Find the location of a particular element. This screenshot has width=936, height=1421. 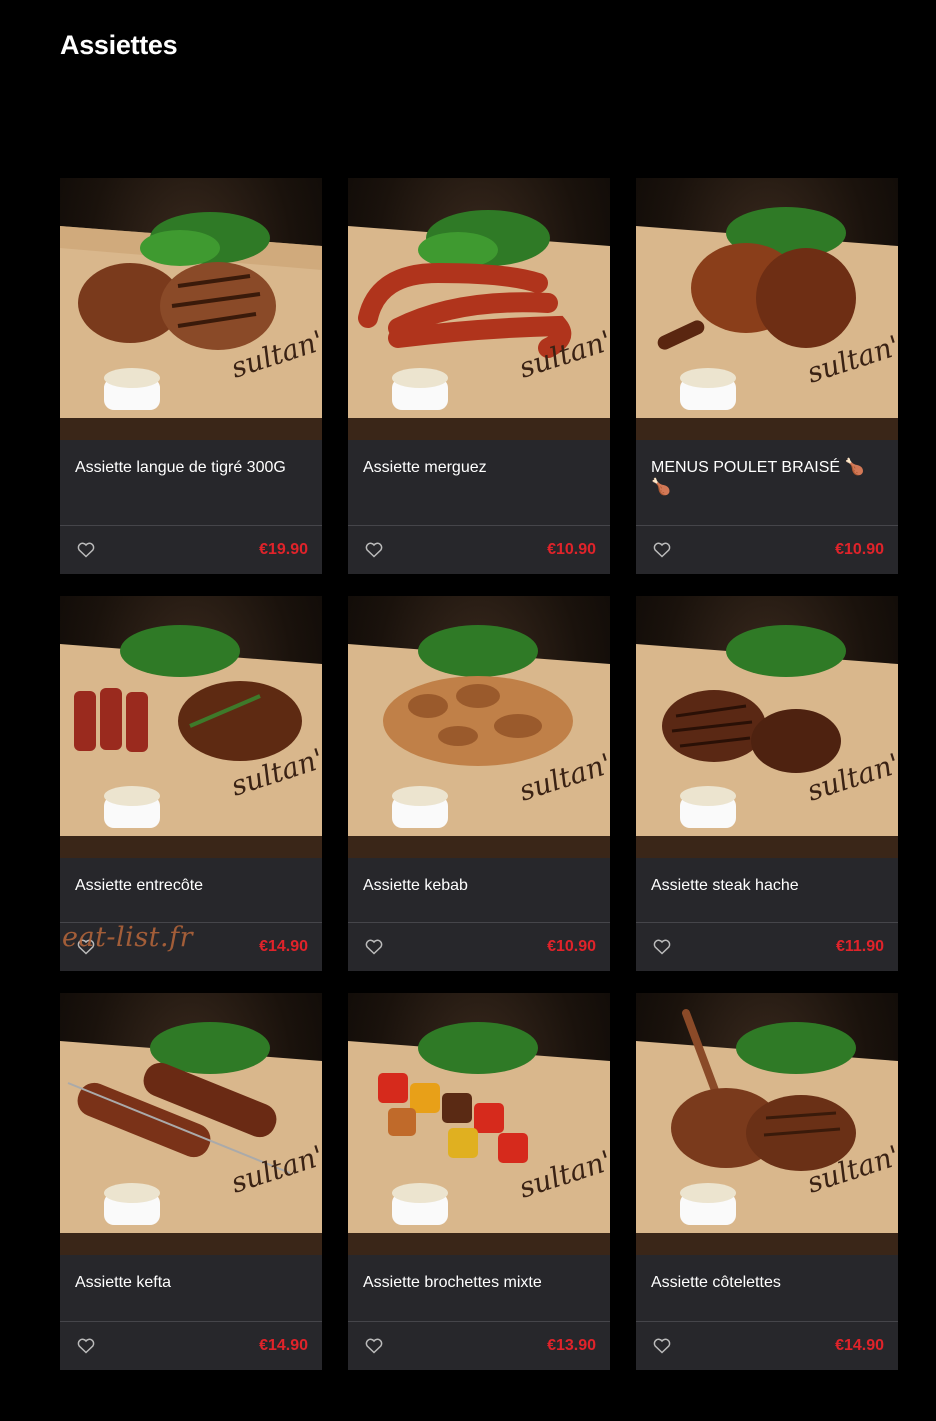

product-card: sultan's MENUS POULET BRAISÉ 🍗🍗 €10.90 is located at coordinates (767, 376).